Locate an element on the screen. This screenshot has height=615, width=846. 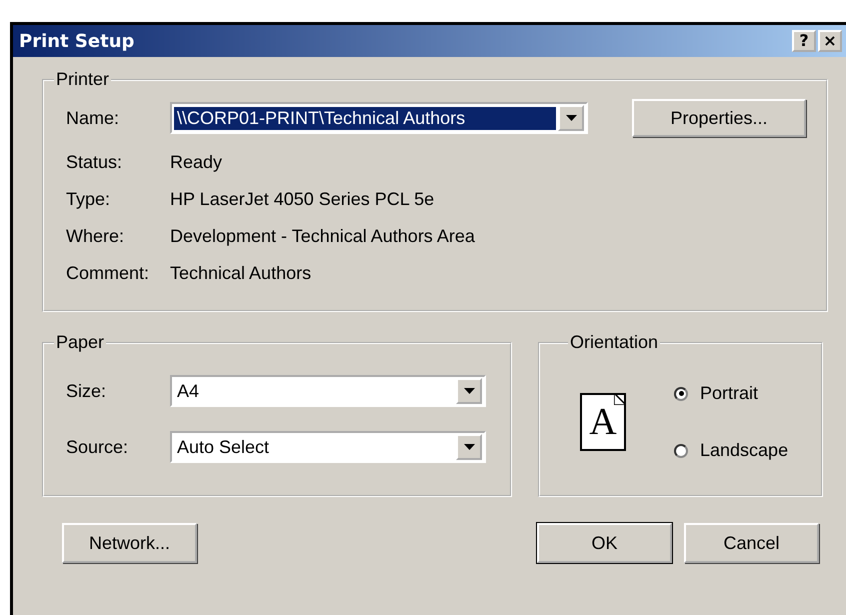
dropdown-value: \\CORP01-PRINT\Technical Authors is located at coordinates (365, 118).